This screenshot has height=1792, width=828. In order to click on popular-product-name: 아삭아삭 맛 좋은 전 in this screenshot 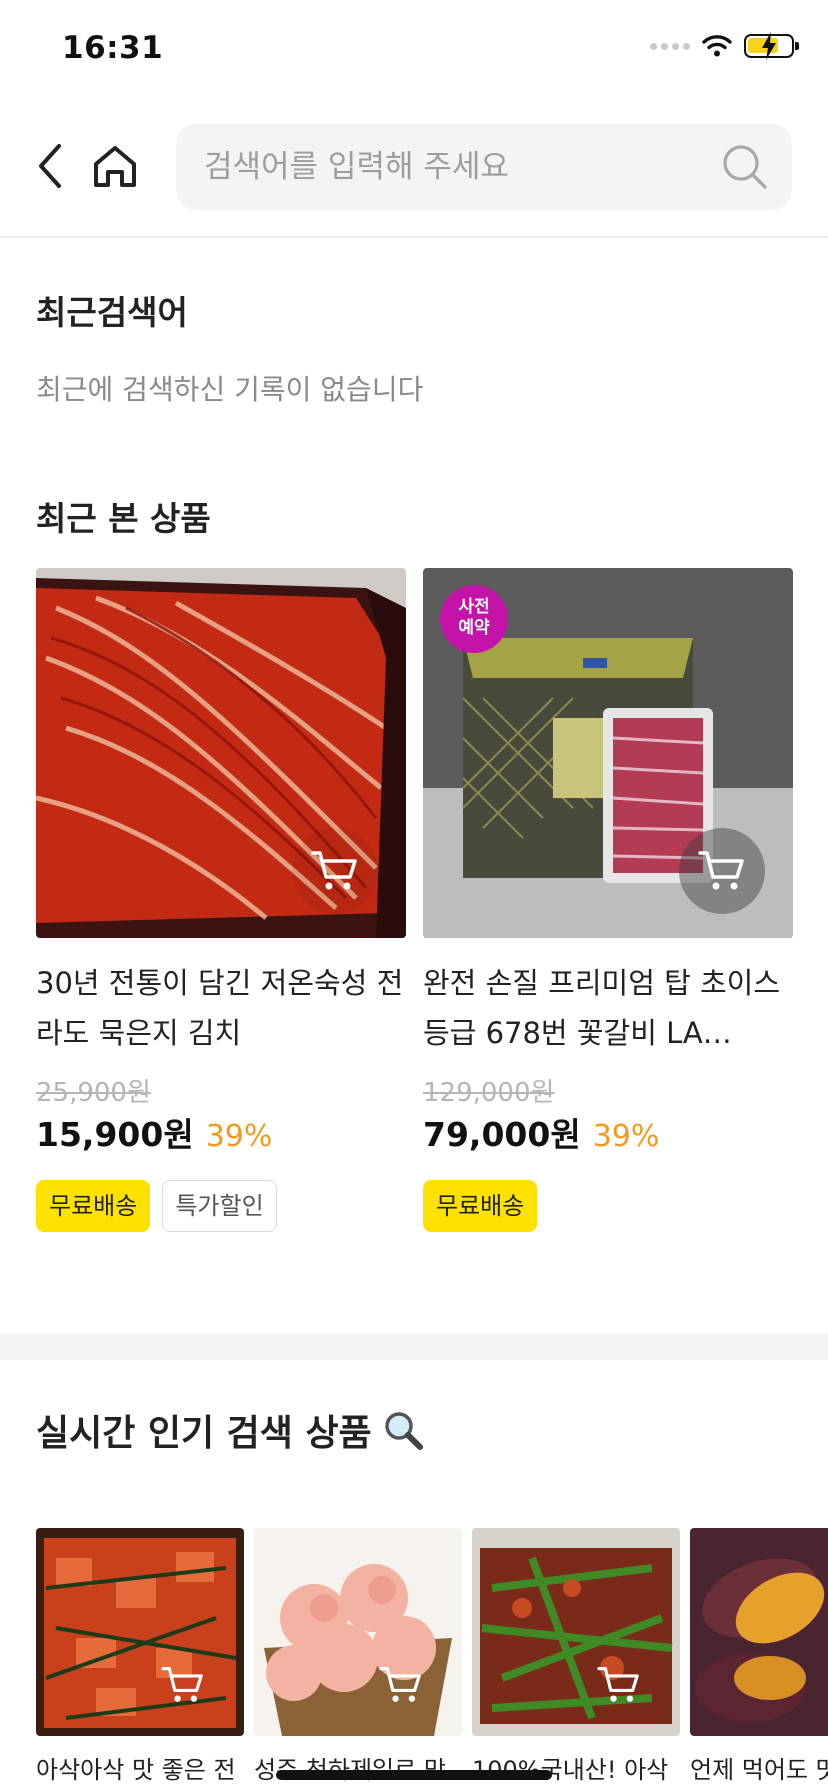, I will do `click(140, 1767)`.